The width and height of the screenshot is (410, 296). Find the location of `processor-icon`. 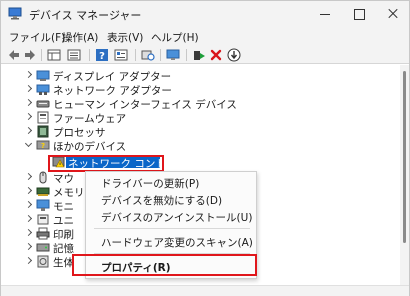

processor-icon is located at coordinates (43, 131).